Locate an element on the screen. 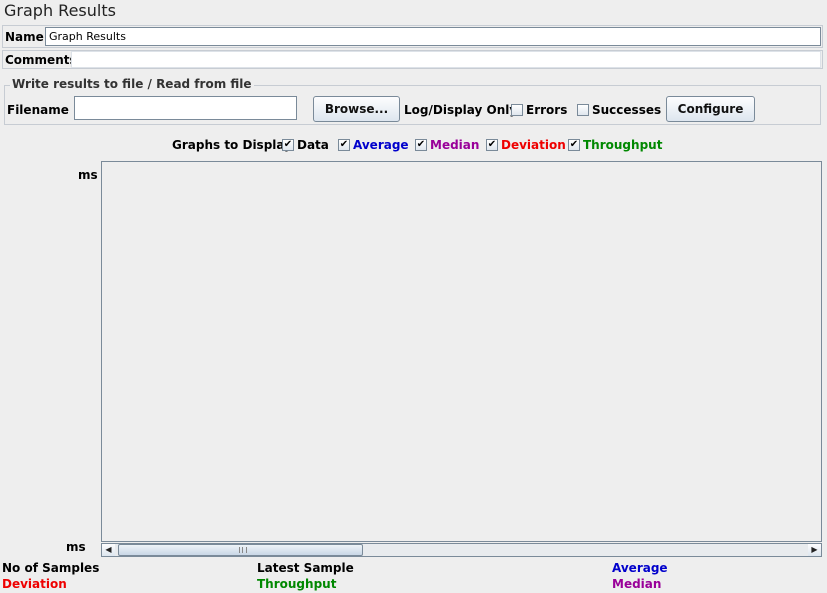 Image resolution: width=827 pixels, height=593 pixels. data-checkbox: ✔ is located at coordinates (288, 145).